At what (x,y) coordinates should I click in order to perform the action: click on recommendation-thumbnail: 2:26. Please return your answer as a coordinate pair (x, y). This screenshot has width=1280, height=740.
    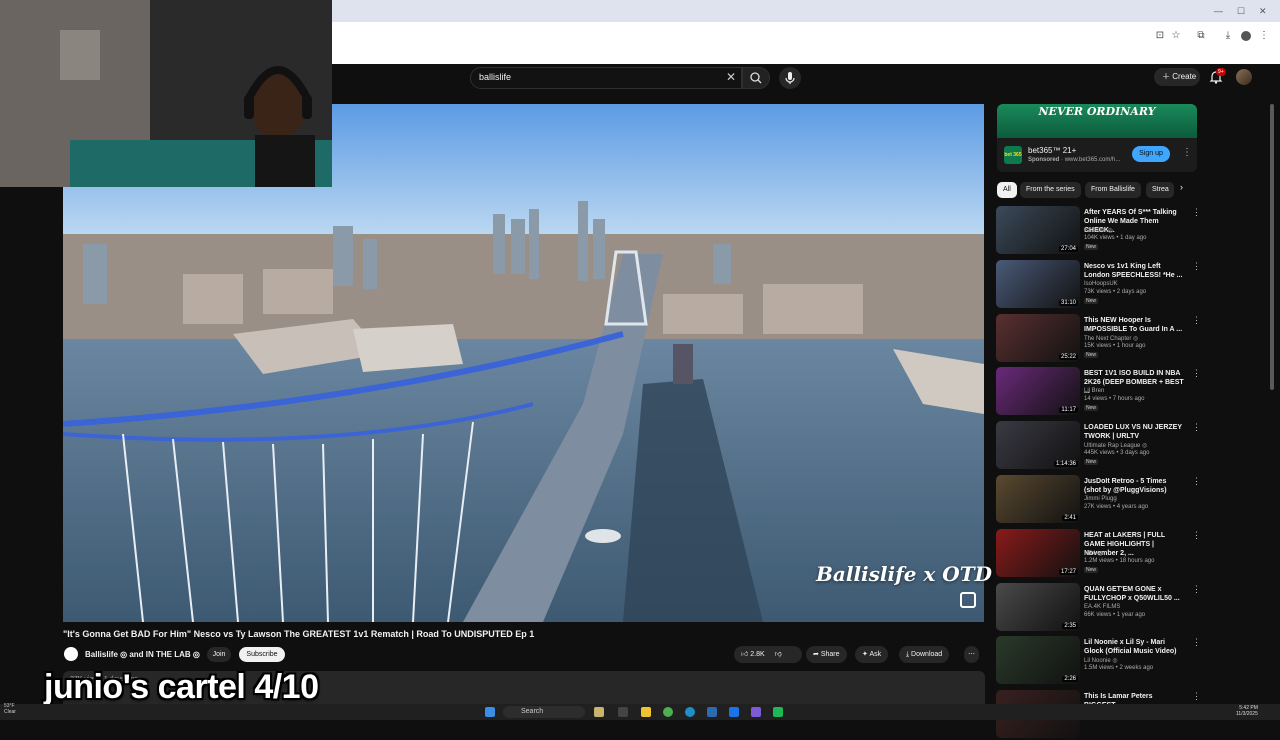
    Looking at the image, I should click on (1038, 660).